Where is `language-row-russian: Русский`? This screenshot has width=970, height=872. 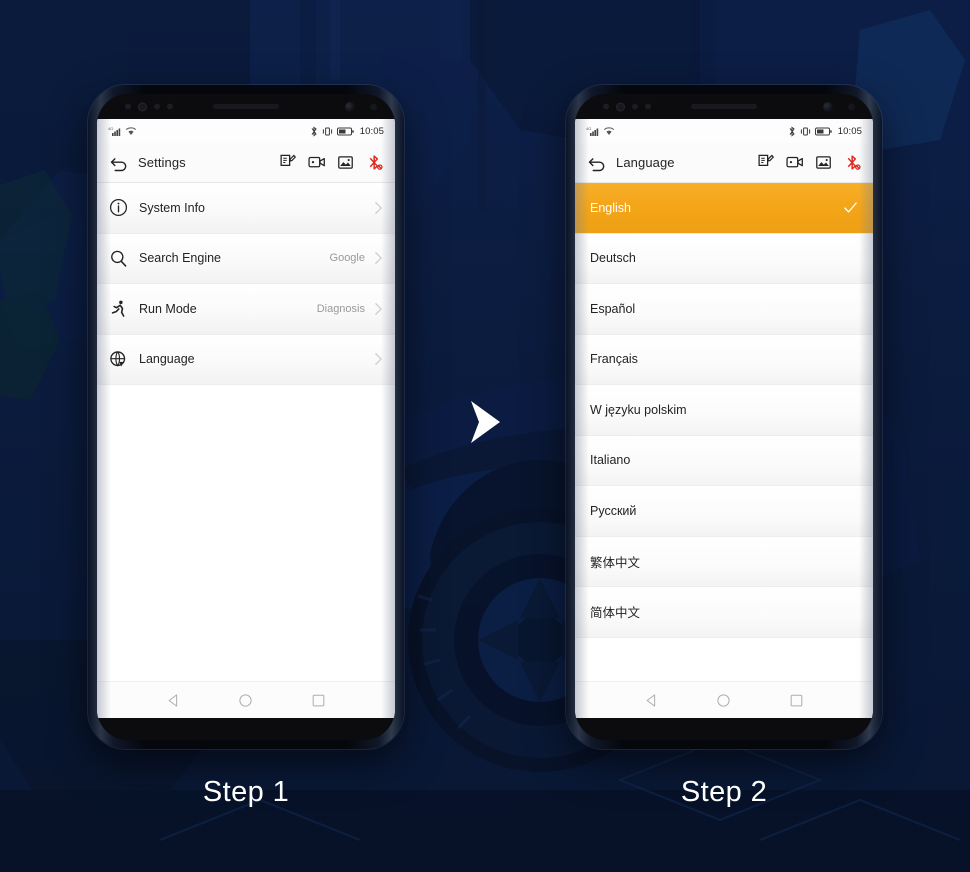
language-row-russian: Русский is located at coordinates (724, 511).